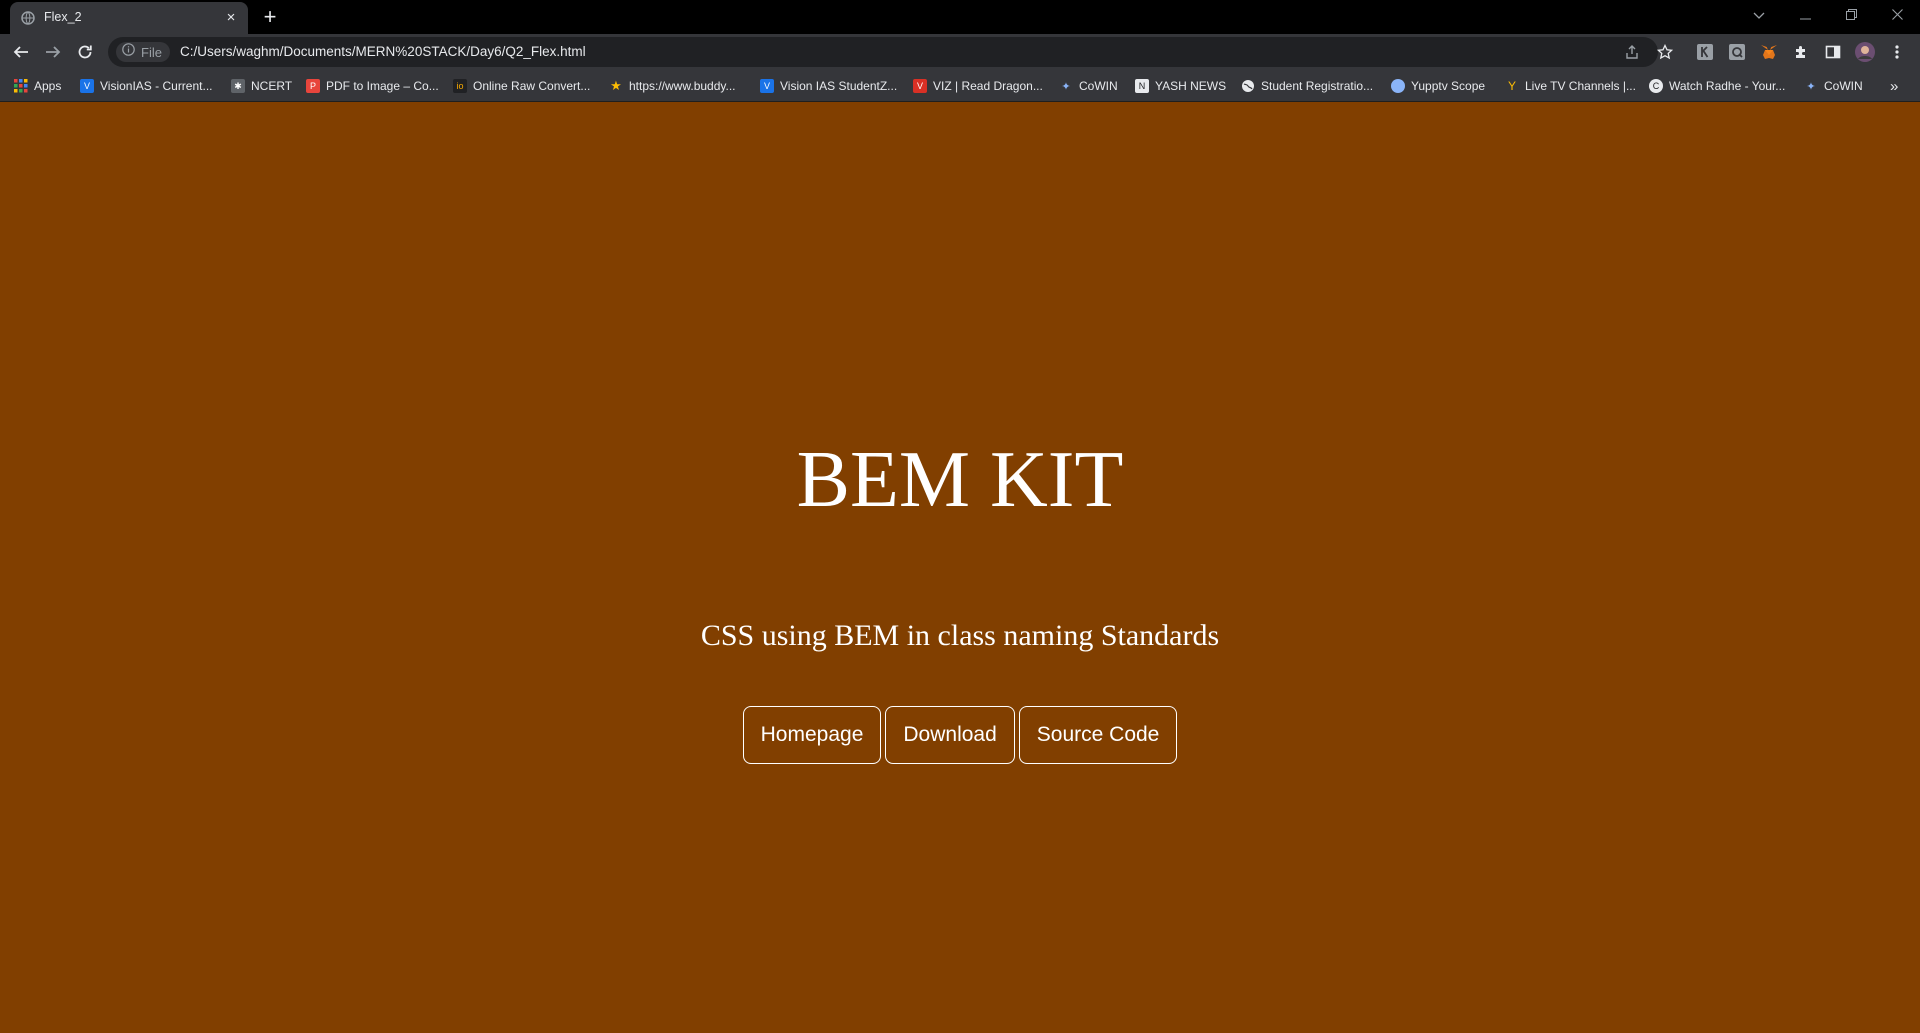 The image size is (1920, 1033). Describe the element at coordinates (231, 18) in the screenshot. I see `tab-close-icon: ×` at that location.